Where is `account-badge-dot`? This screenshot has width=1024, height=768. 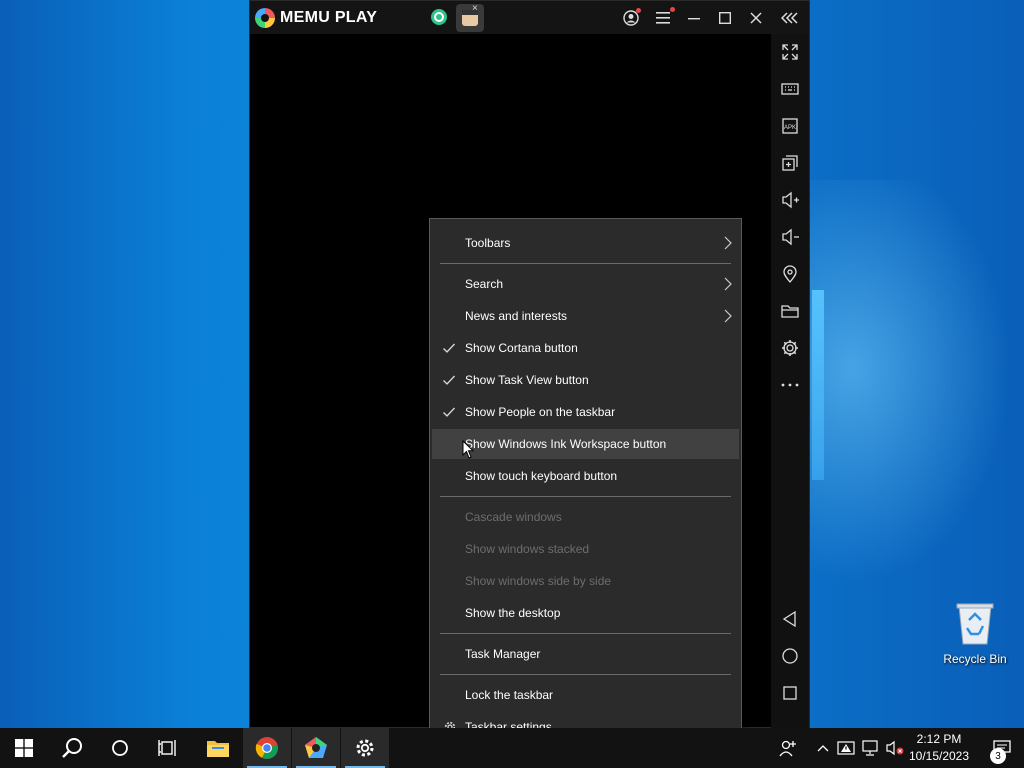
account-badge-dot is located at coordinates (638, 10).